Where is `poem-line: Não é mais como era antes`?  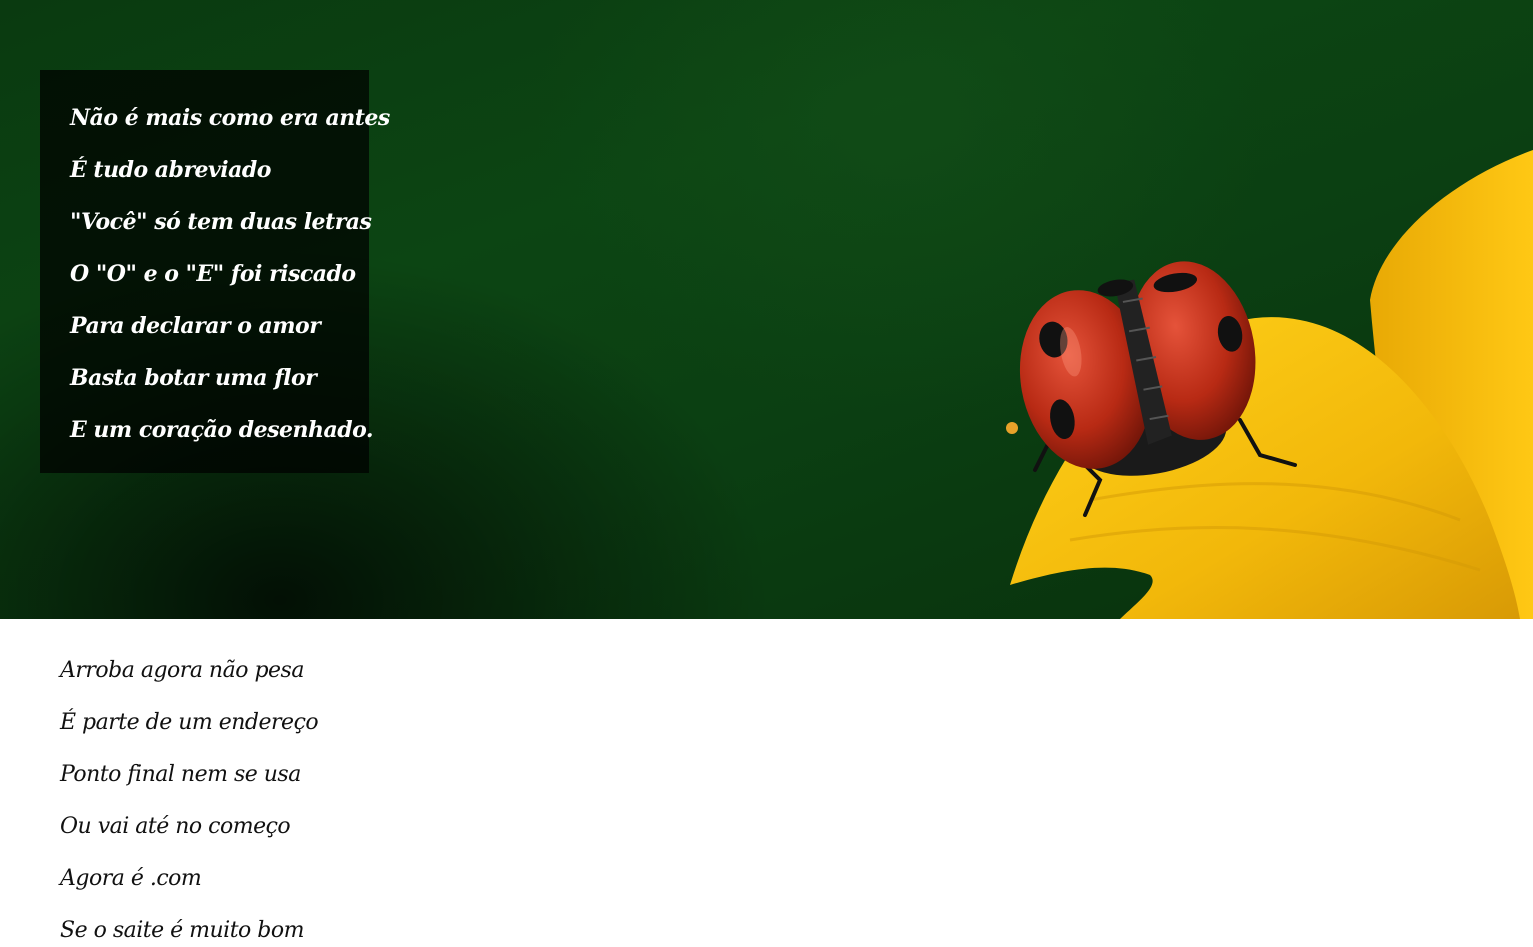 poem-line: Não é mais como era antes is located at coordinates (230, 118).